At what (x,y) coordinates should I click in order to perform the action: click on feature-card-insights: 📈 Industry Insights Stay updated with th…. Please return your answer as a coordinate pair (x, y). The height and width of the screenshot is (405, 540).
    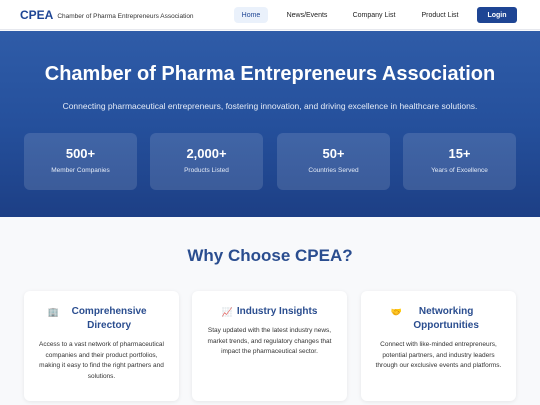
    Looking at the image, I should click on (269, 346).